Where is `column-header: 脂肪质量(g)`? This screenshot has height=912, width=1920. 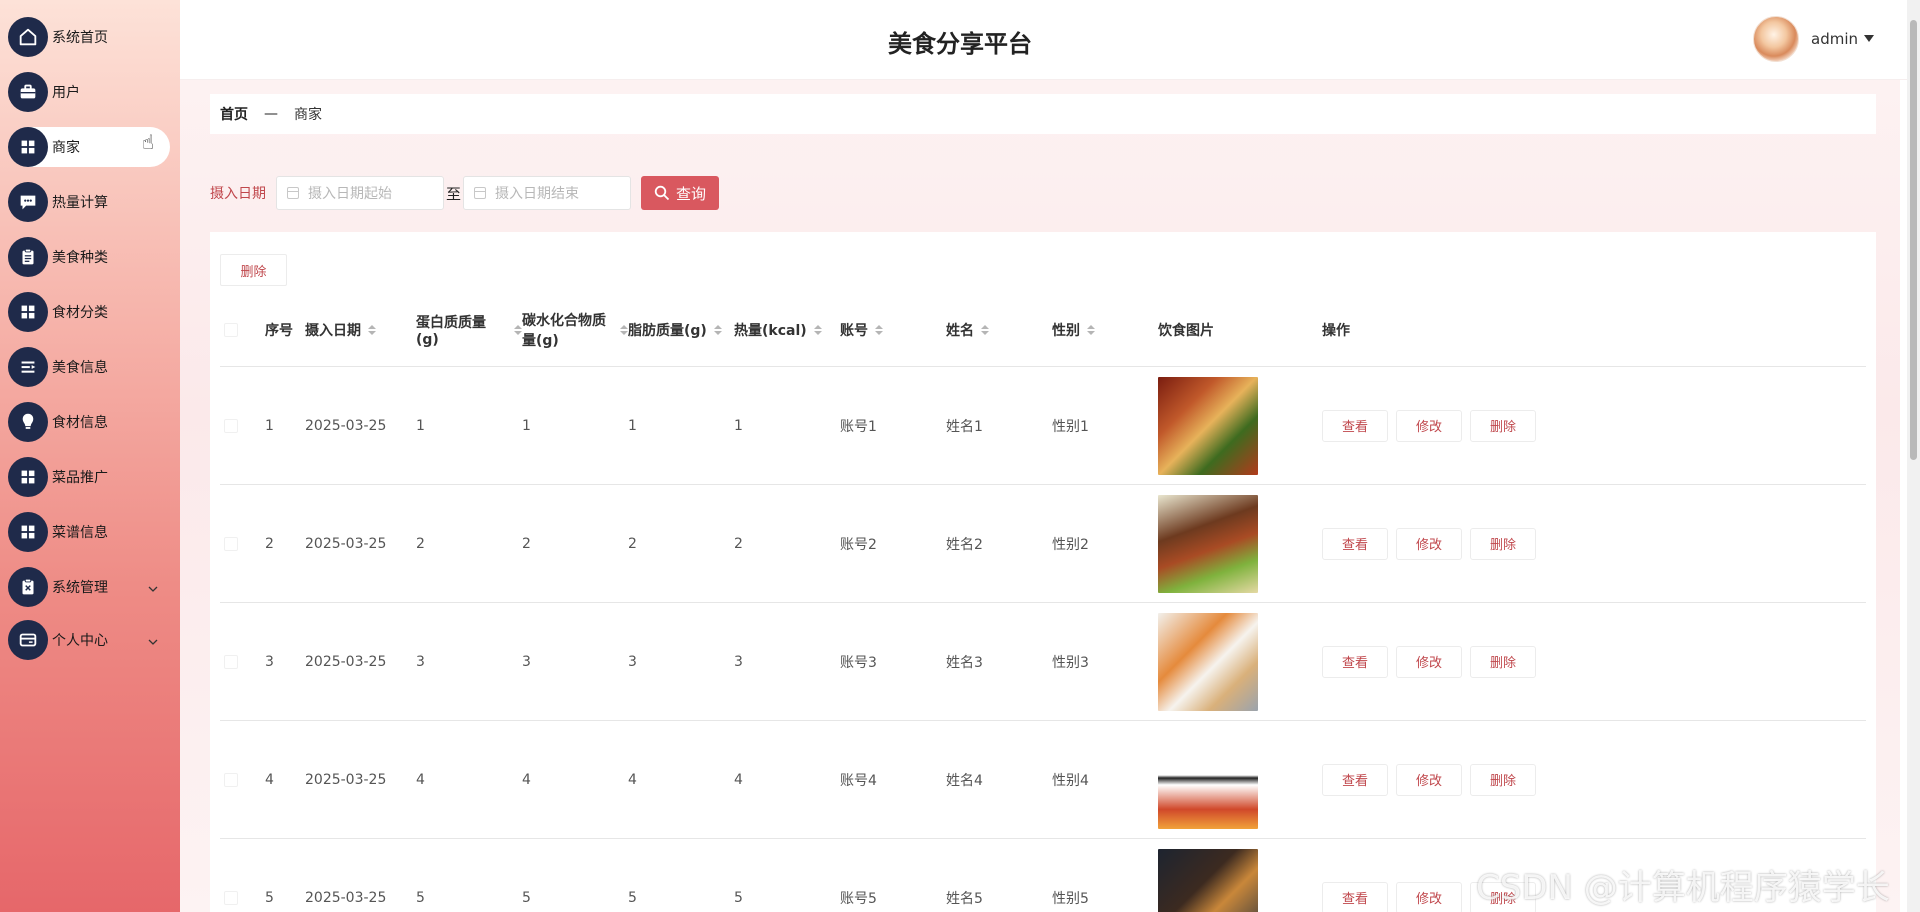
column-header: 脂肪质量(g) is located at coordinates (681, 330).